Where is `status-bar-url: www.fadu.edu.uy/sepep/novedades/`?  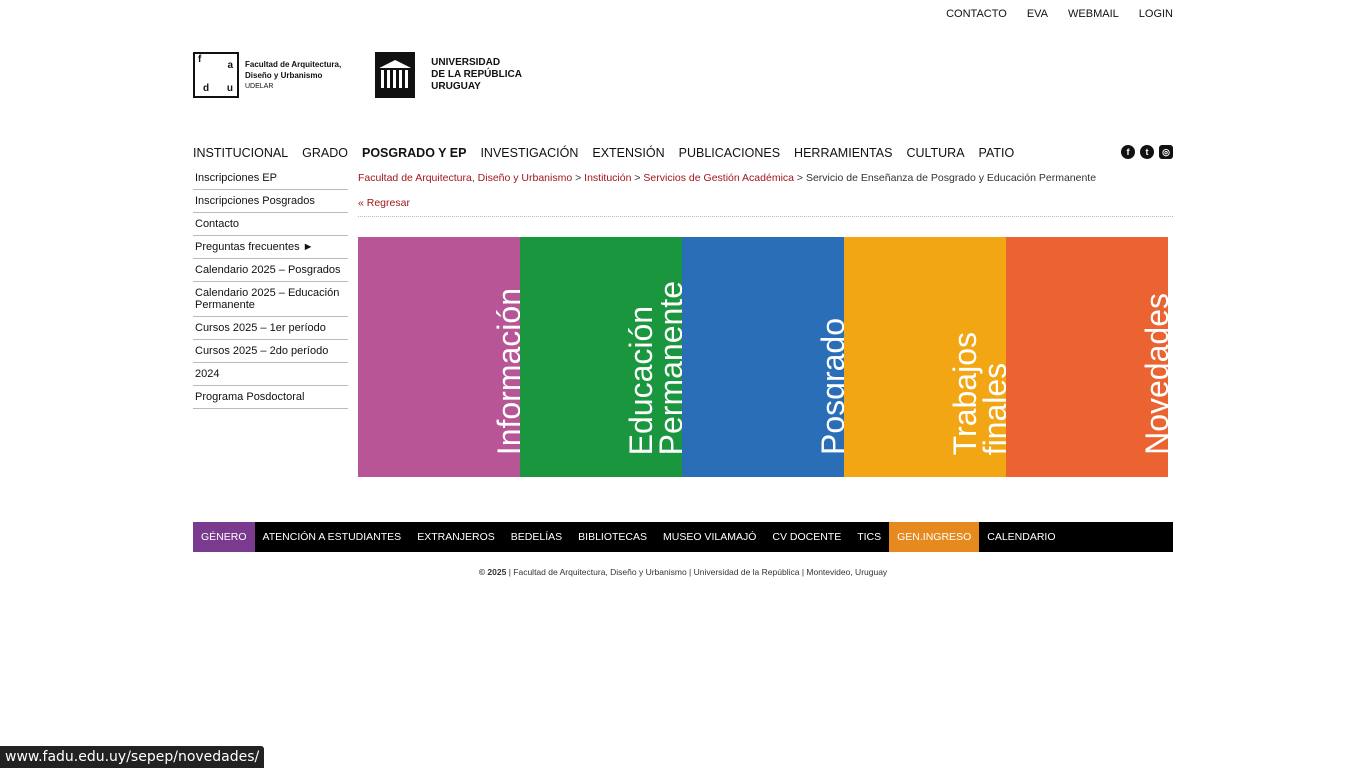
status-bar-url: www.fadu.edu.uy/sepep/novedades/ is located at coordinates (132, 757).